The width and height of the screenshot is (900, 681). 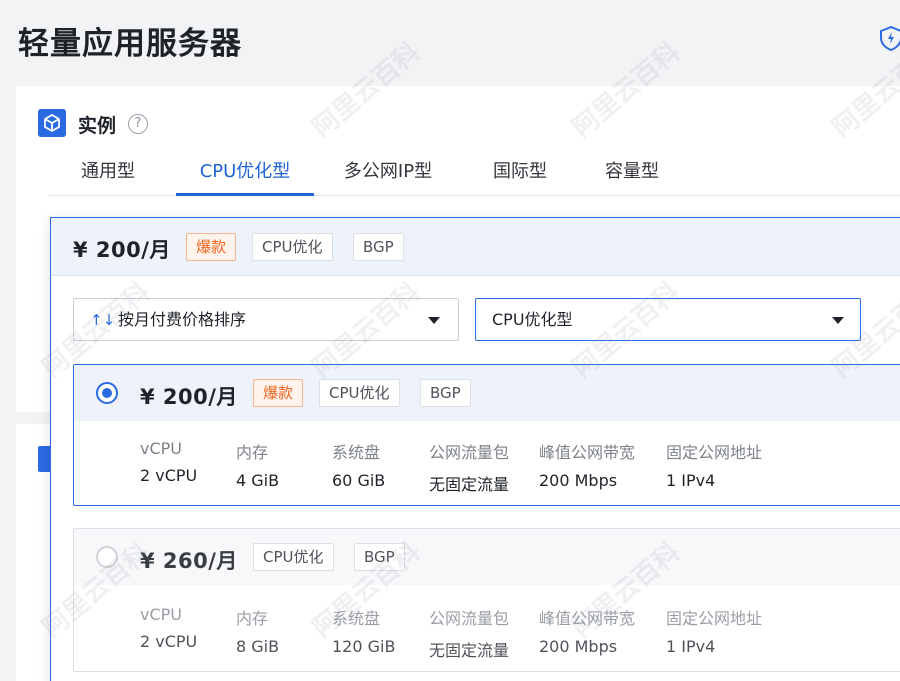 I want to click on spec-disk: 系统盘 60 GiB, so click(x=358, y=464).